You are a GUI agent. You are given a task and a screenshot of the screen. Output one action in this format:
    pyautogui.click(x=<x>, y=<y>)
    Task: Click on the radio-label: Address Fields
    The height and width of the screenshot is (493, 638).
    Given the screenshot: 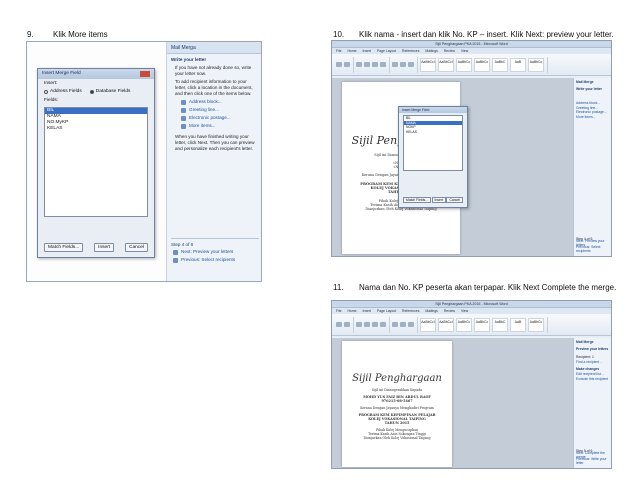 What is the action you would take?
    pyautogui.click(x=66, y=91)
    